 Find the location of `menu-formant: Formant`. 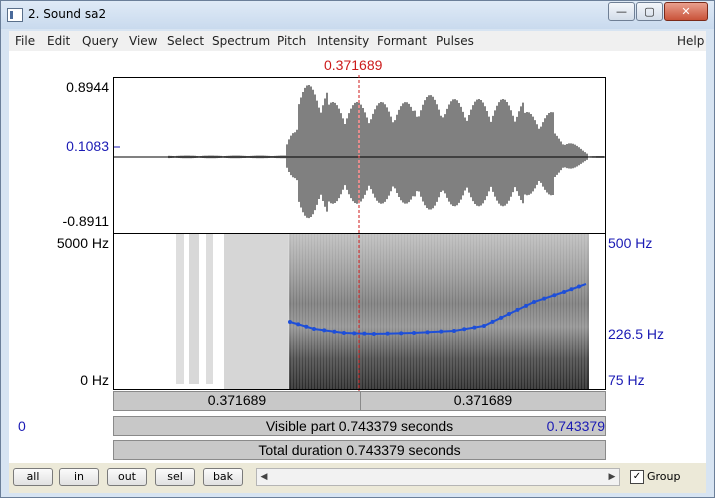

menu-formant: Formant is located at coordinates (402, 41).